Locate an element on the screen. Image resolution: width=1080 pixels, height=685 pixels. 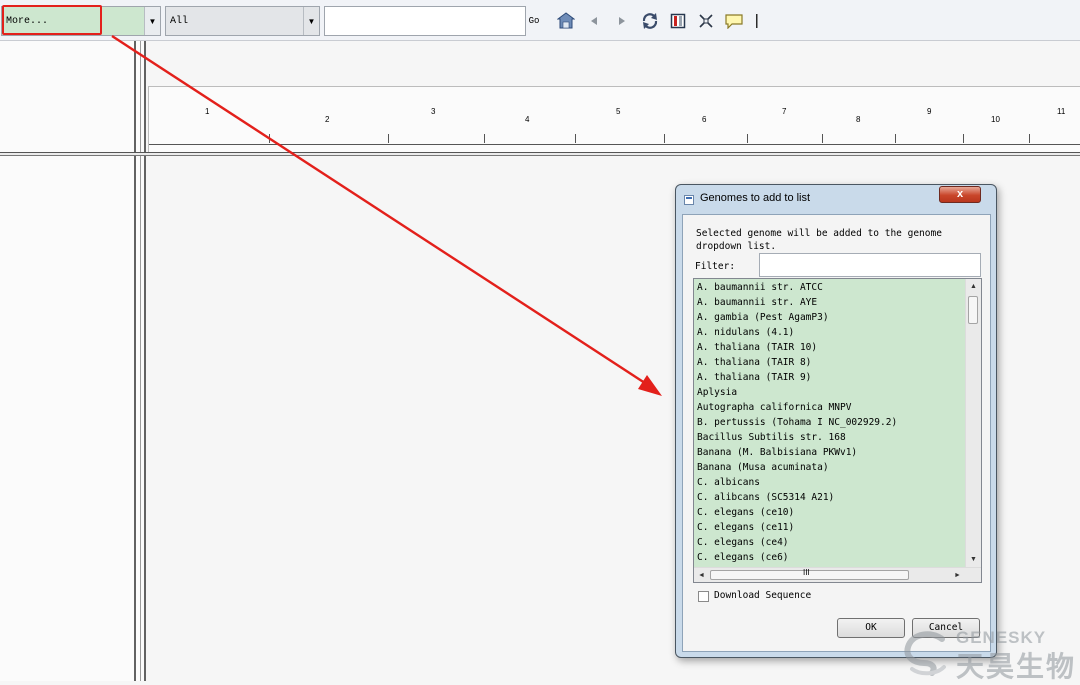
ruler-label: 4 is located at coordinates (527, 119).